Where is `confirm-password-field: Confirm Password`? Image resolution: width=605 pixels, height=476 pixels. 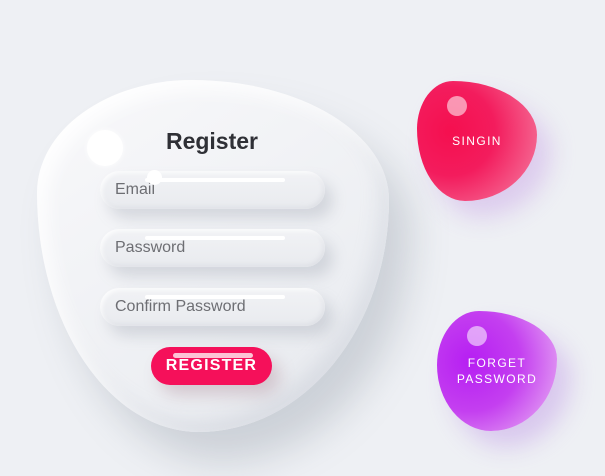
confirm-password-field: Confirm Password is located at coordinates (212, 307).